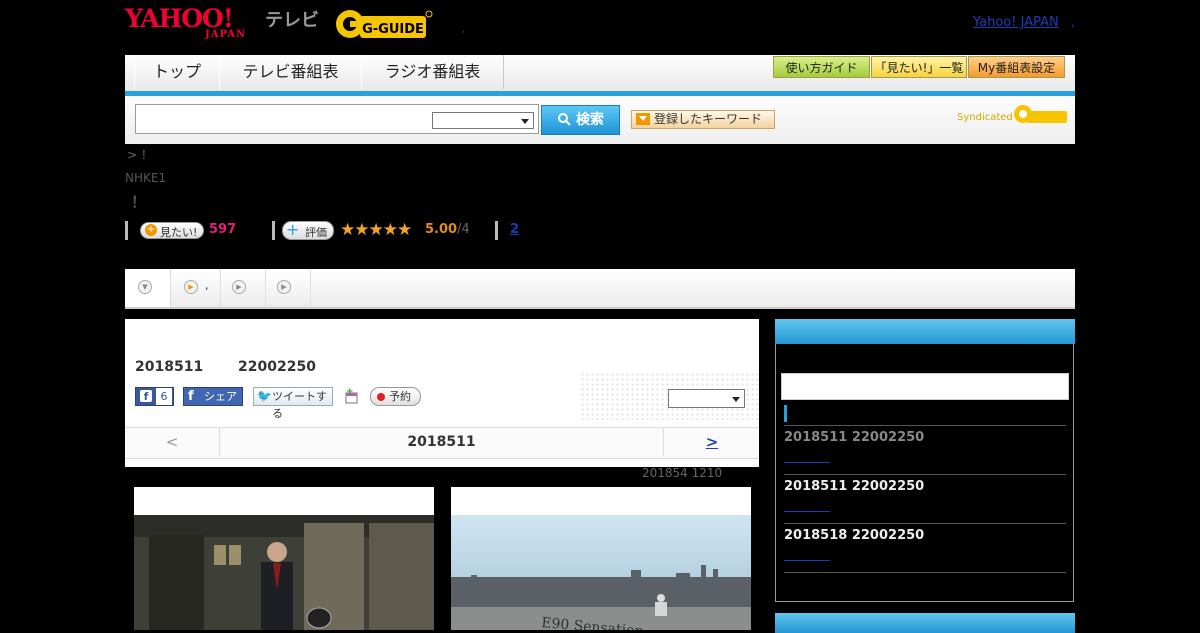  What do you see at coordinates (463, 229) in the screenshot?
I see `rating-count: /4` at bounding box center [463, 229].